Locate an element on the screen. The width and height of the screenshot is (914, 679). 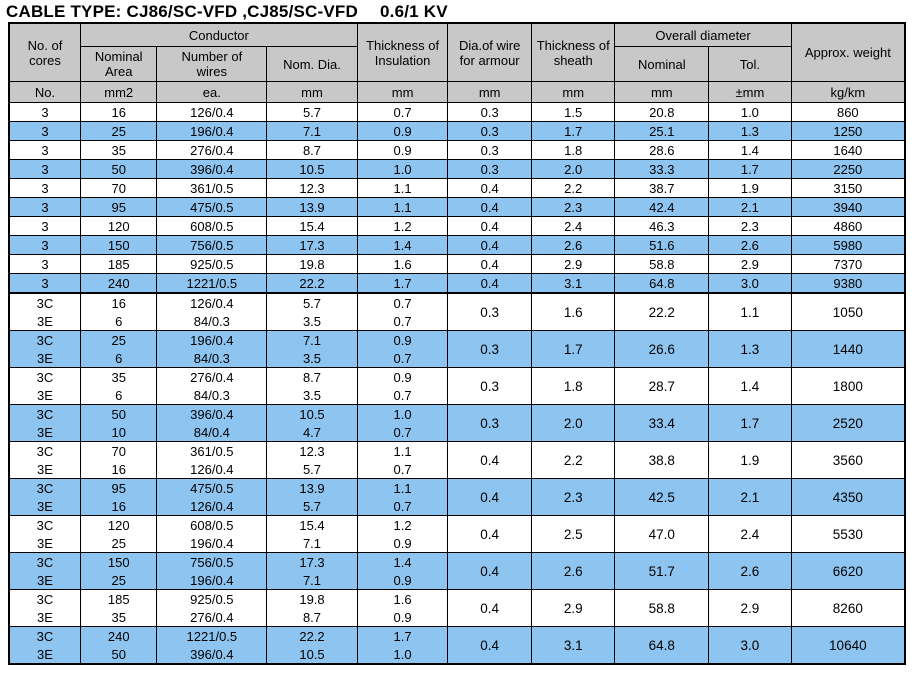
cell-nom-dia: 10.5 is located at coordinates (312, 413).